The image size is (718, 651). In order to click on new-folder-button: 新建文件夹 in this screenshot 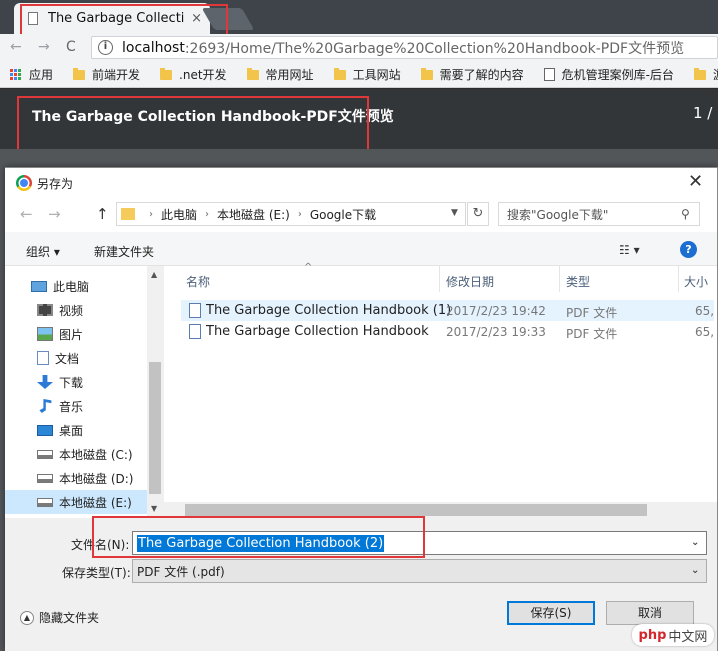, I will do `click(124, 251)`.